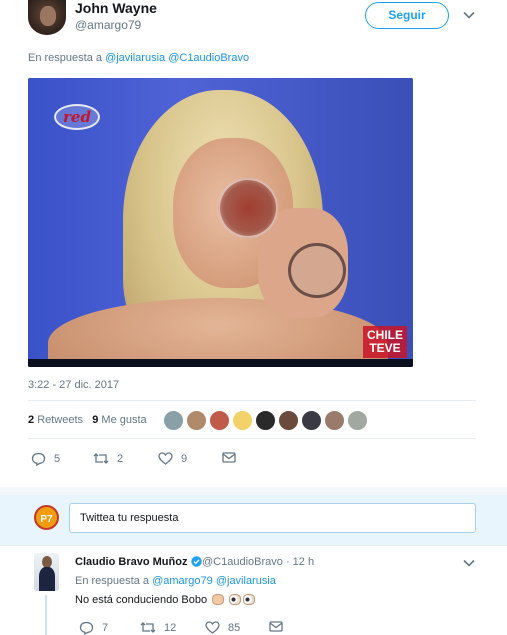 This screenshot has width=507, height=635. What do you see at coordinates (272, 518) in the screenshot?
I see `reply-input: Twittea tu respuesta` at bounding box center [272, 518].